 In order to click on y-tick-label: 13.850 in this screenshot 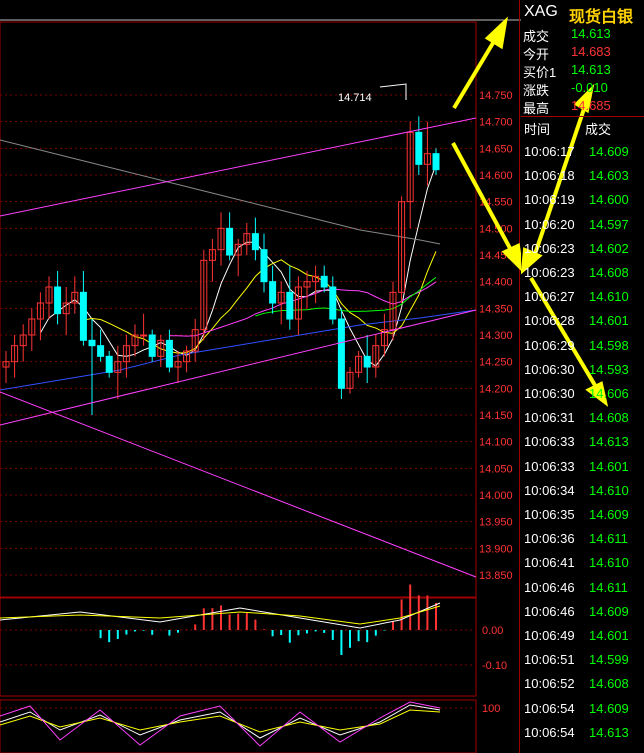, I will do `click(496, 576)`.